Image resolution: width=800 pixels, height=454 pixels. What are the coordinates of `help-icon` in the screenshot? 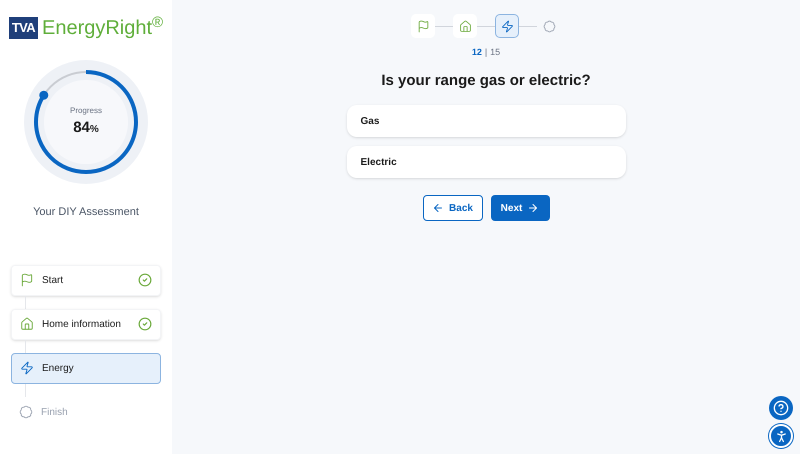 It's located at (781, 408).